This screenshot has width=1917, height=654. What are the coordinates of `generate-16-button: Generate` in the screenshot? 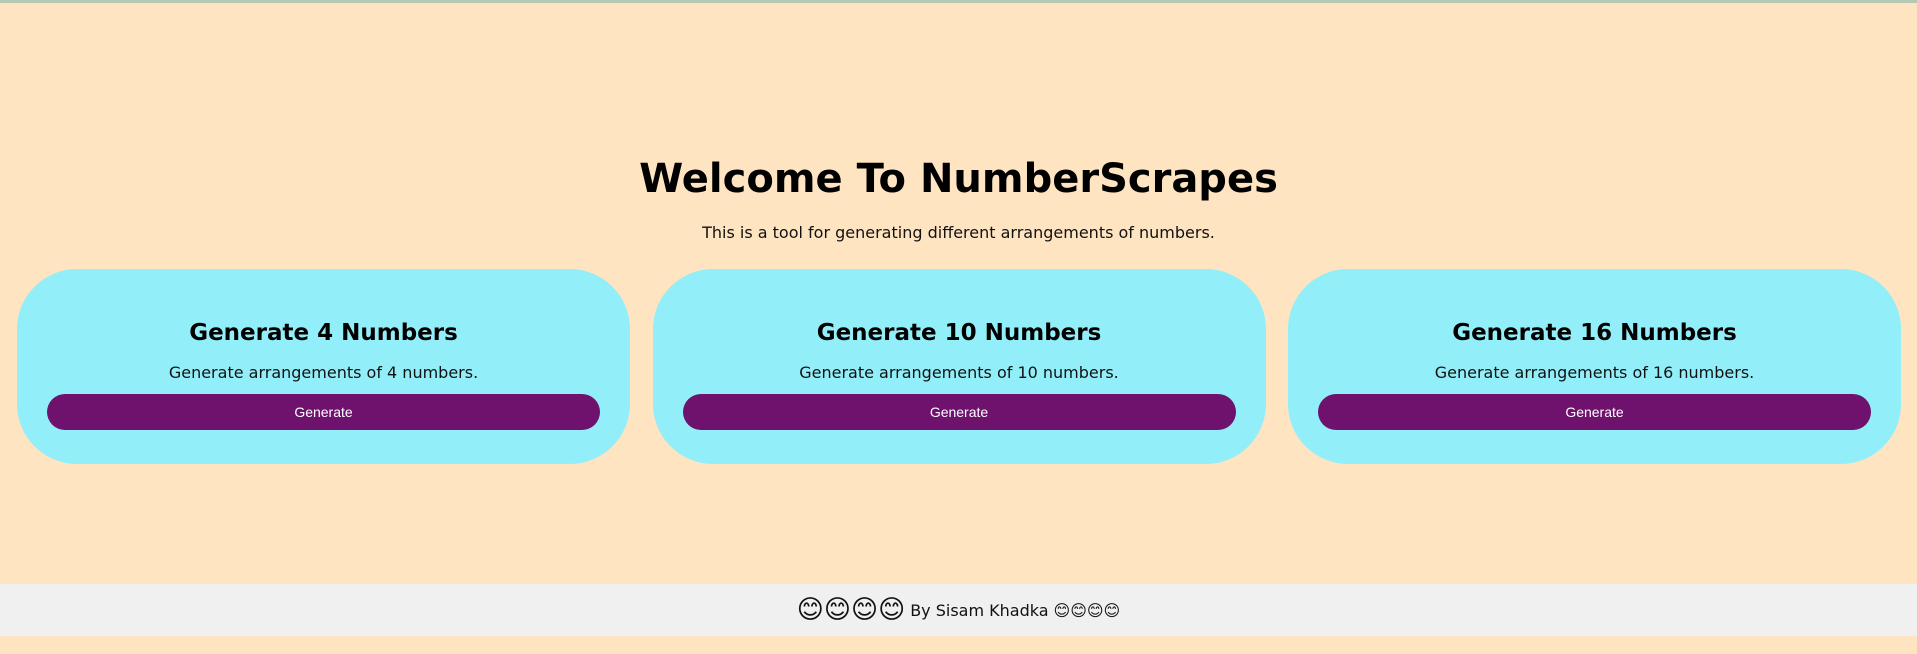 It's located at (1594, 412).